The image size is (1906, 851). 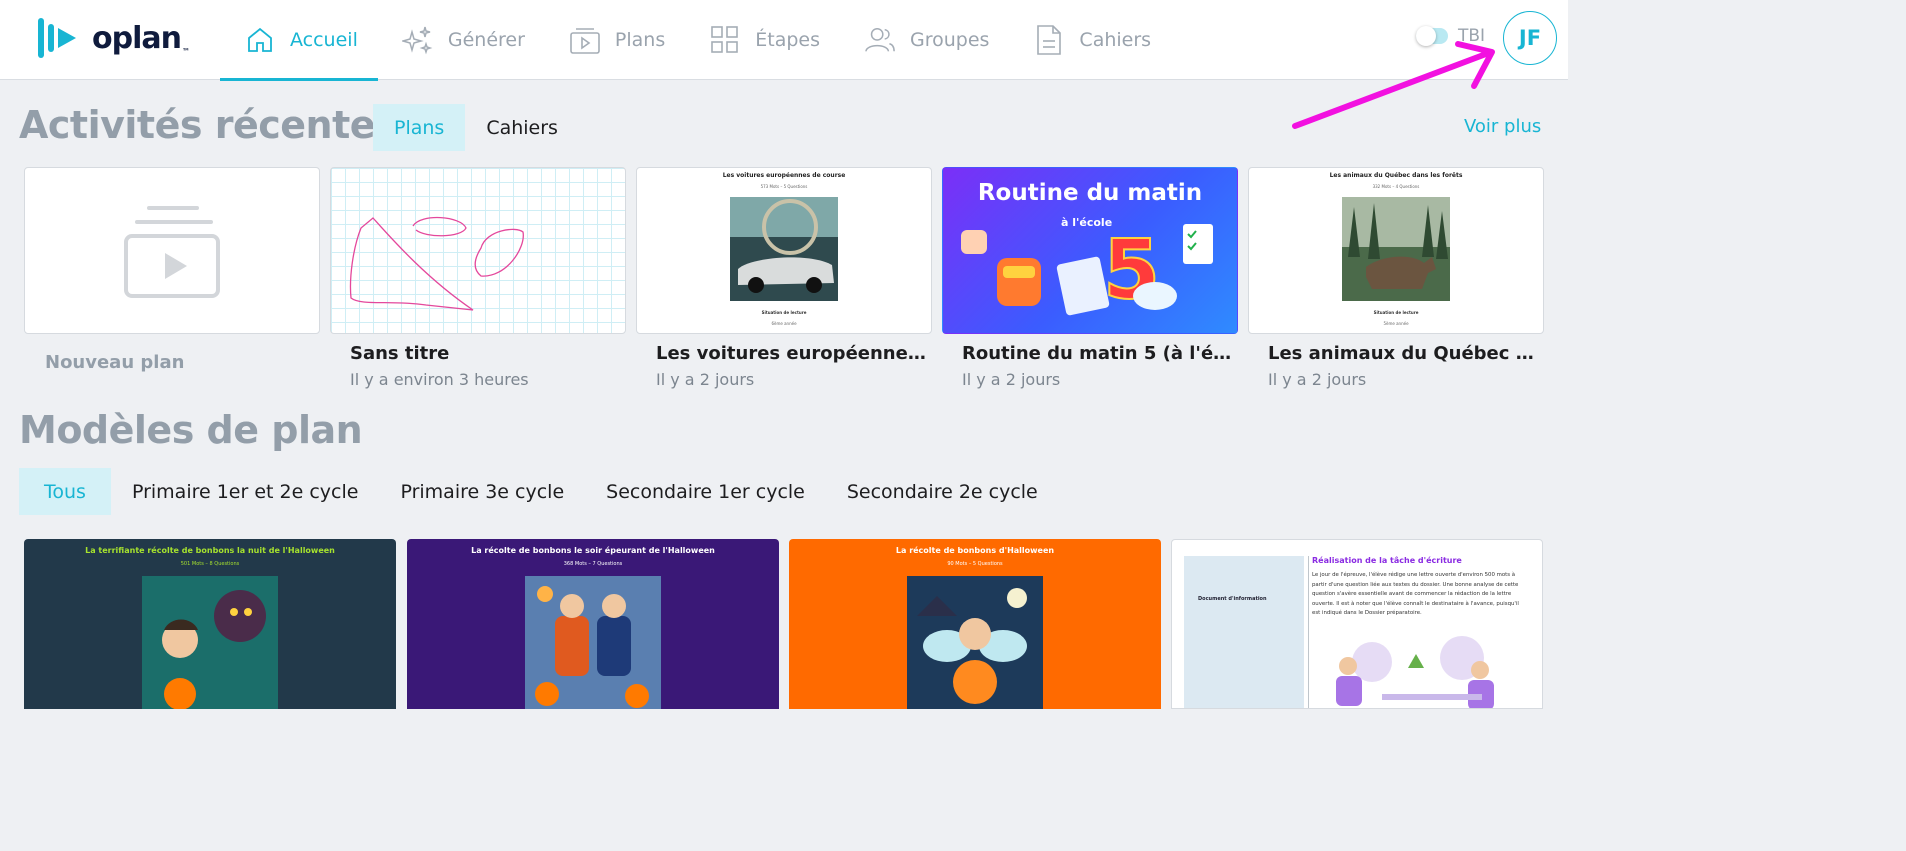 I want to click on toggle-knob, so click(x=1426, y=36).